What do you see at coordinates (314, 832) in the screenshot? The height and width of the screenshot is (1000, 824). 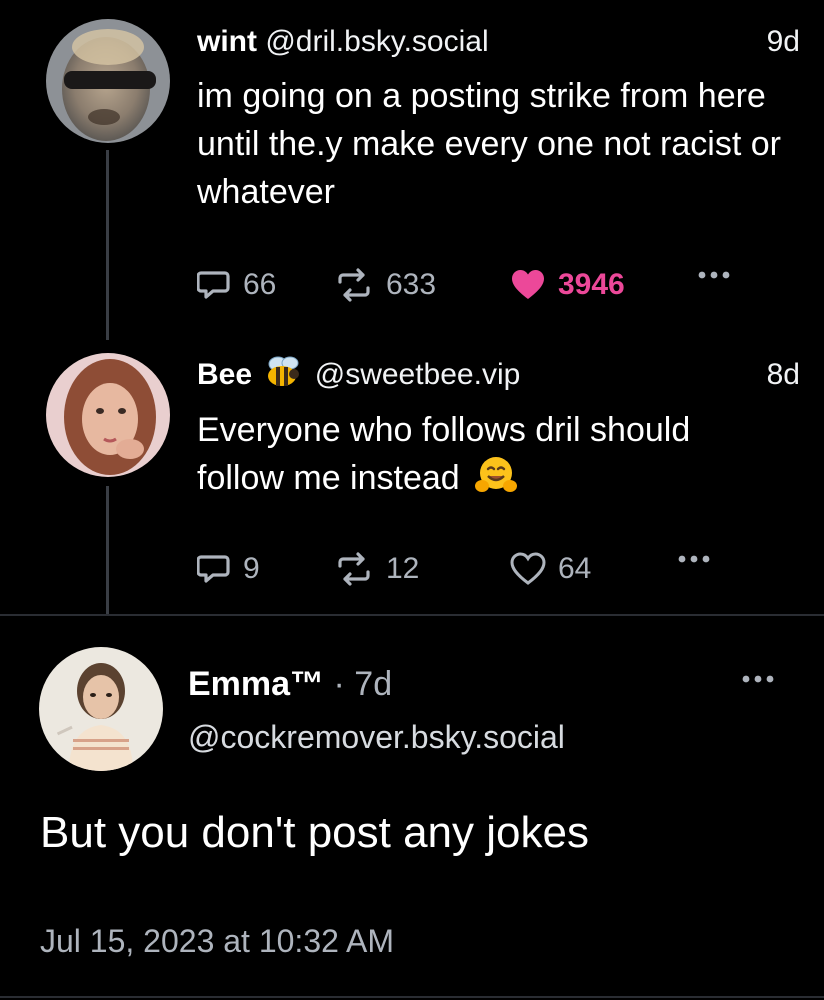 I see `focused-post-text: But you don't post any jokes` at bounding box center [314, 832].